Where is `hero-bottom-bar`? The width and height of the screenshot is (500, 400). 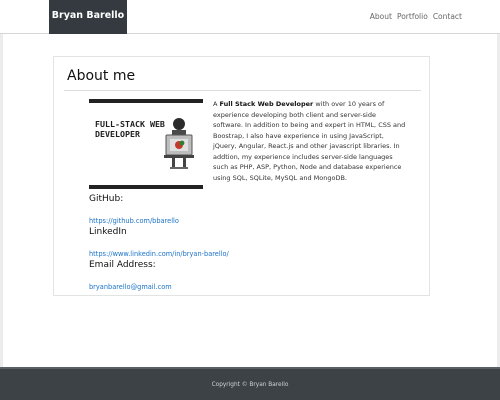 hero-bottom-bar is located at coordinates (146, 187).